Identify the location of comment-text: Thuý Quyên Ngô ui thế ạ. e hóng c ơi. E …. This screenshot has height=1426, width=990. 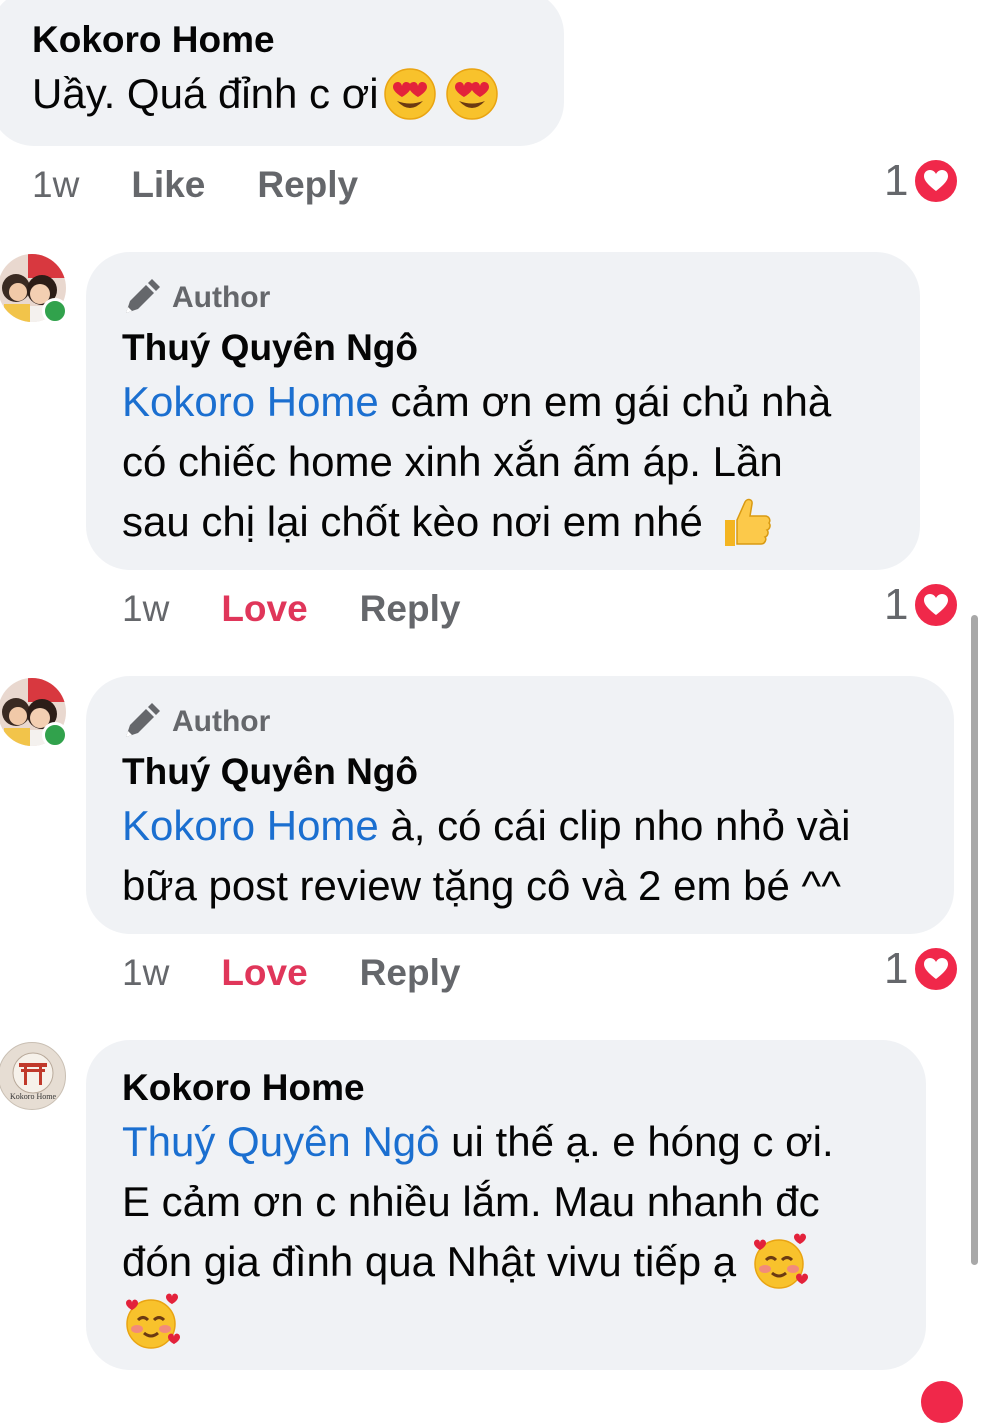
(524, 1232).